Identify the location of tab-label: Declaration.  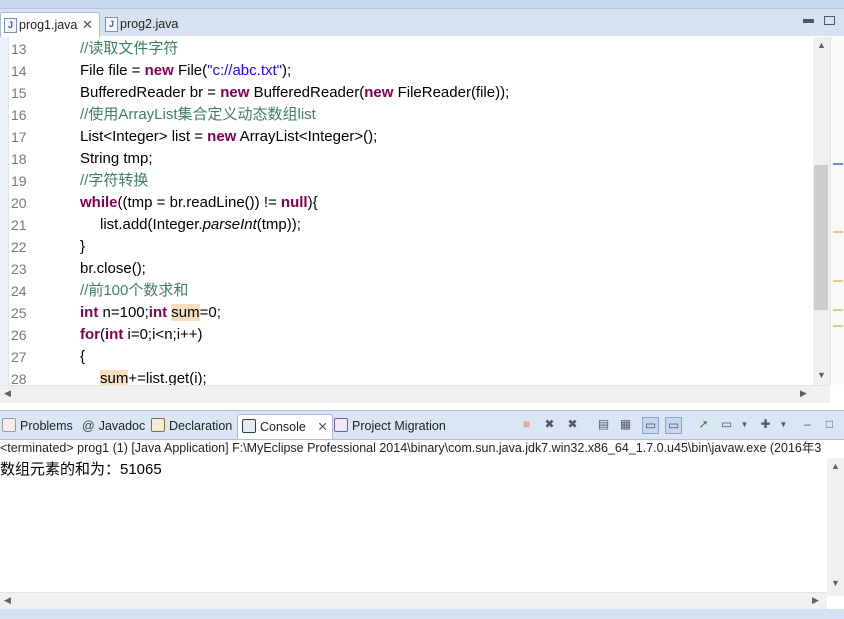
(201, 426).